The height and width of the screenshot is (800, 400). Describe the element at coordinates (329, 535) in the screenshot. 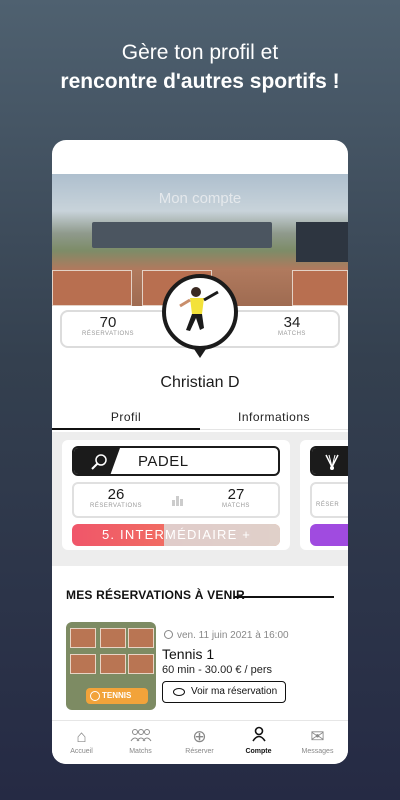

I see `sport-level-bar` at that location.